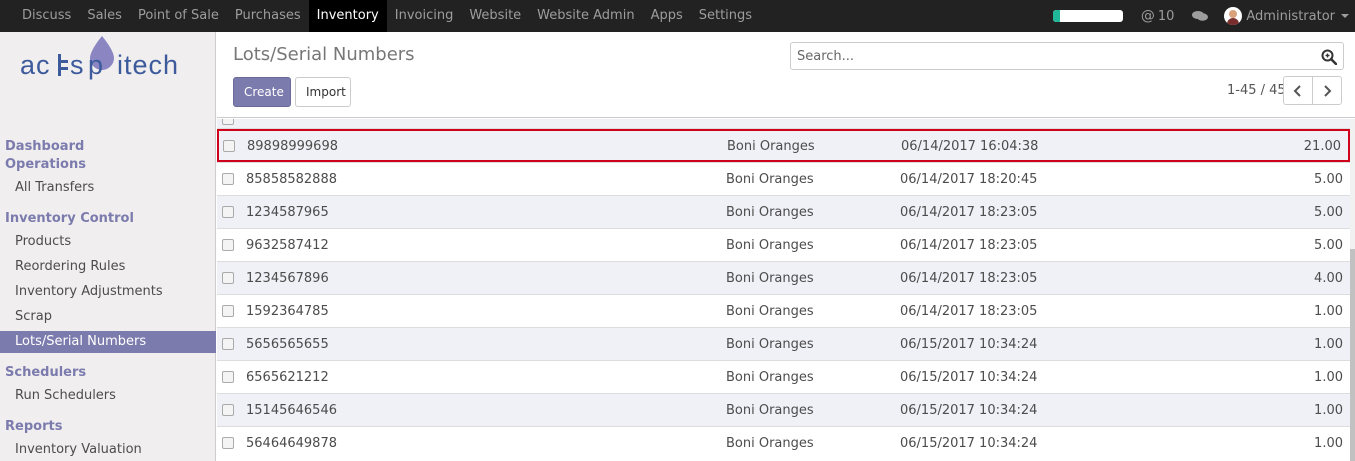 Image resolution: width=1355 pixels, height=461 pixels. I want to click on pager-value: 1-45 / 45, so click(1256, 90).